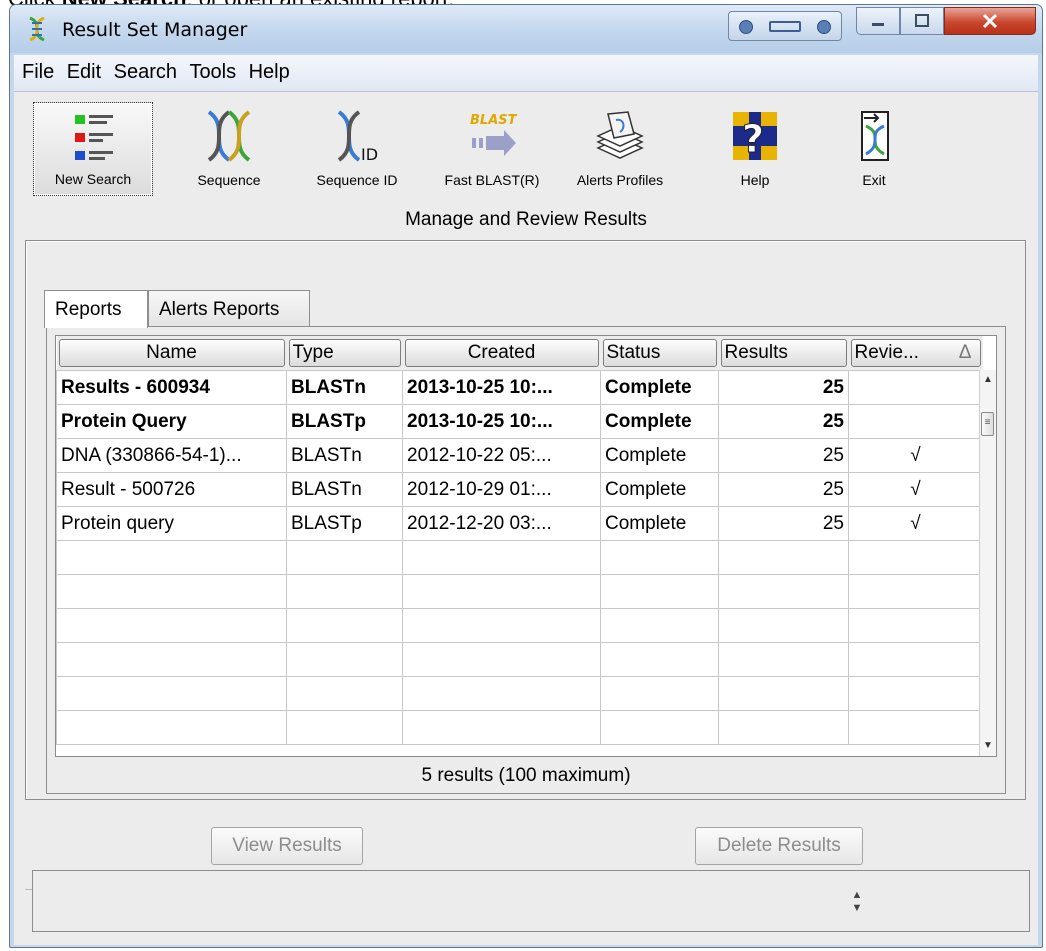  Describe the element at coordinates (287, 846) in the screenshot. I see `view-results-button: View Results` at that location.